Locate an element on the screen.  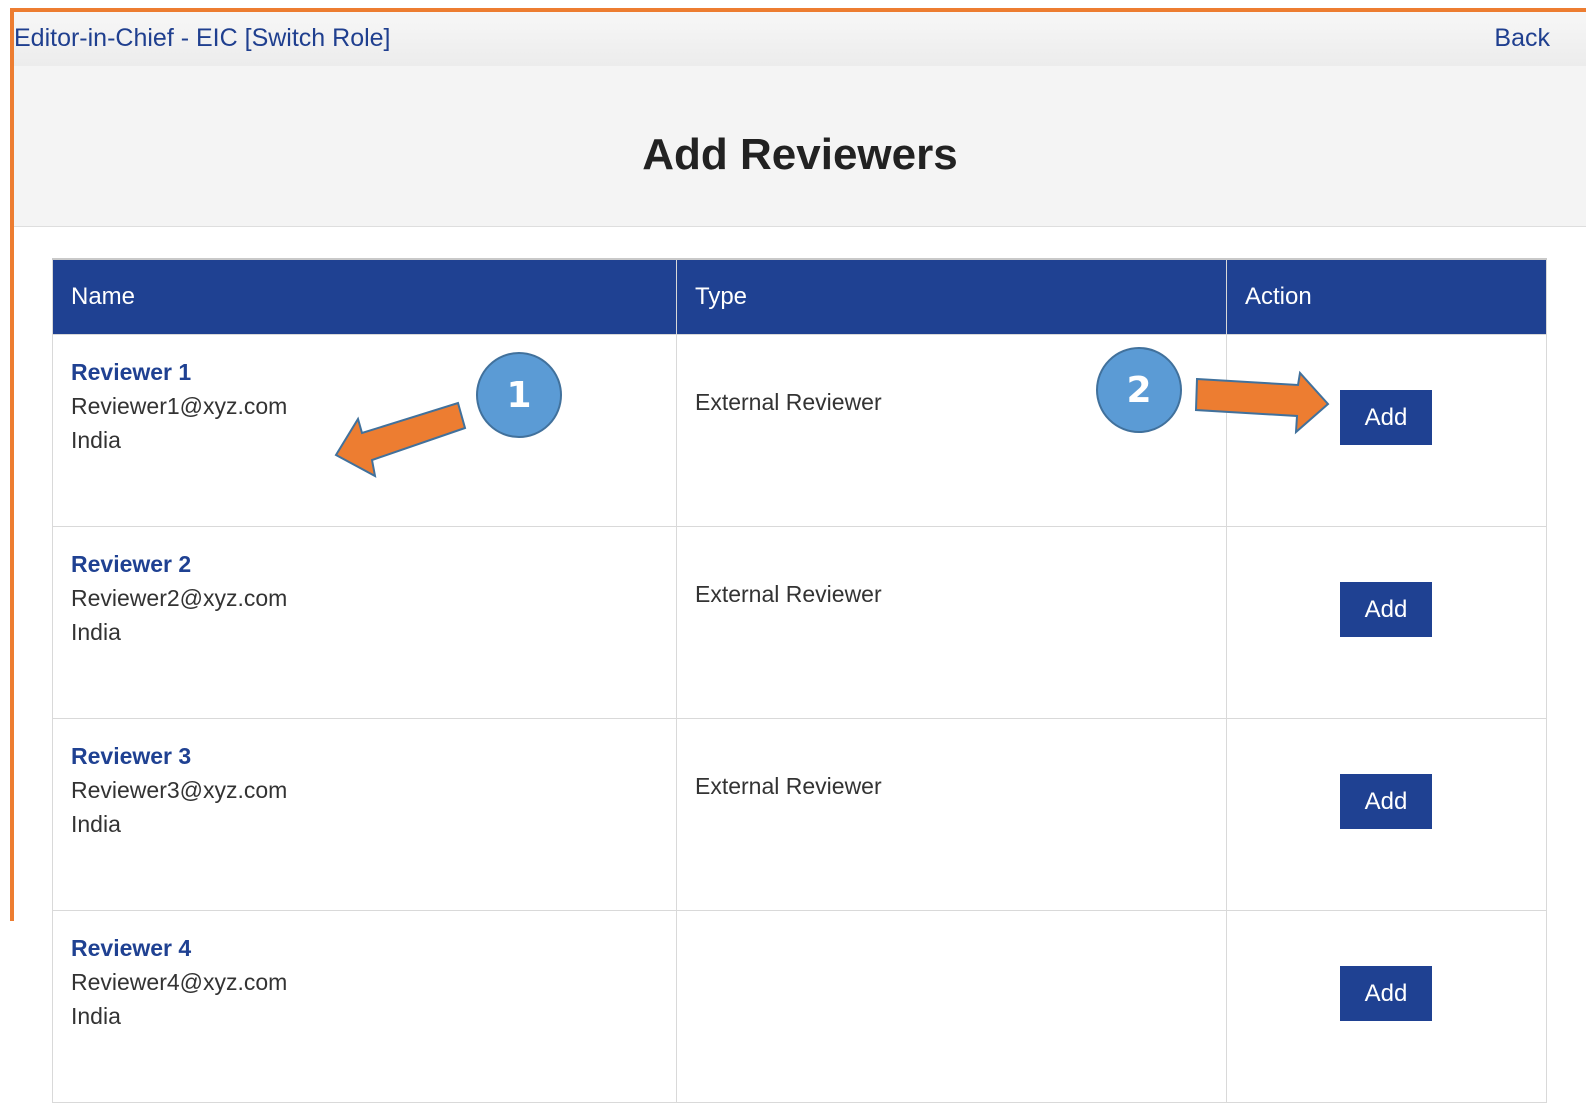
annotation-arrows is located at coordinates (832, 424).